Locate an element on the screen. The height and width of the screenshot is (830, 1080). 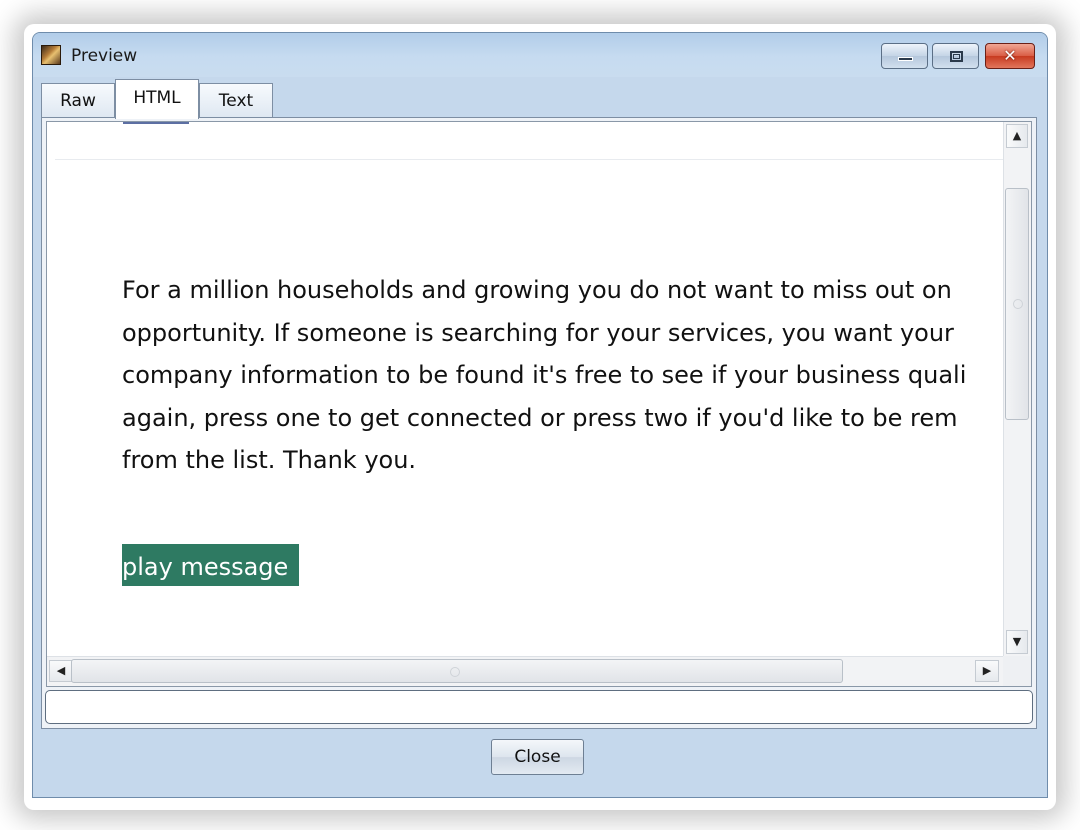
tab-html: HTML is located at coordinates (157, 99).